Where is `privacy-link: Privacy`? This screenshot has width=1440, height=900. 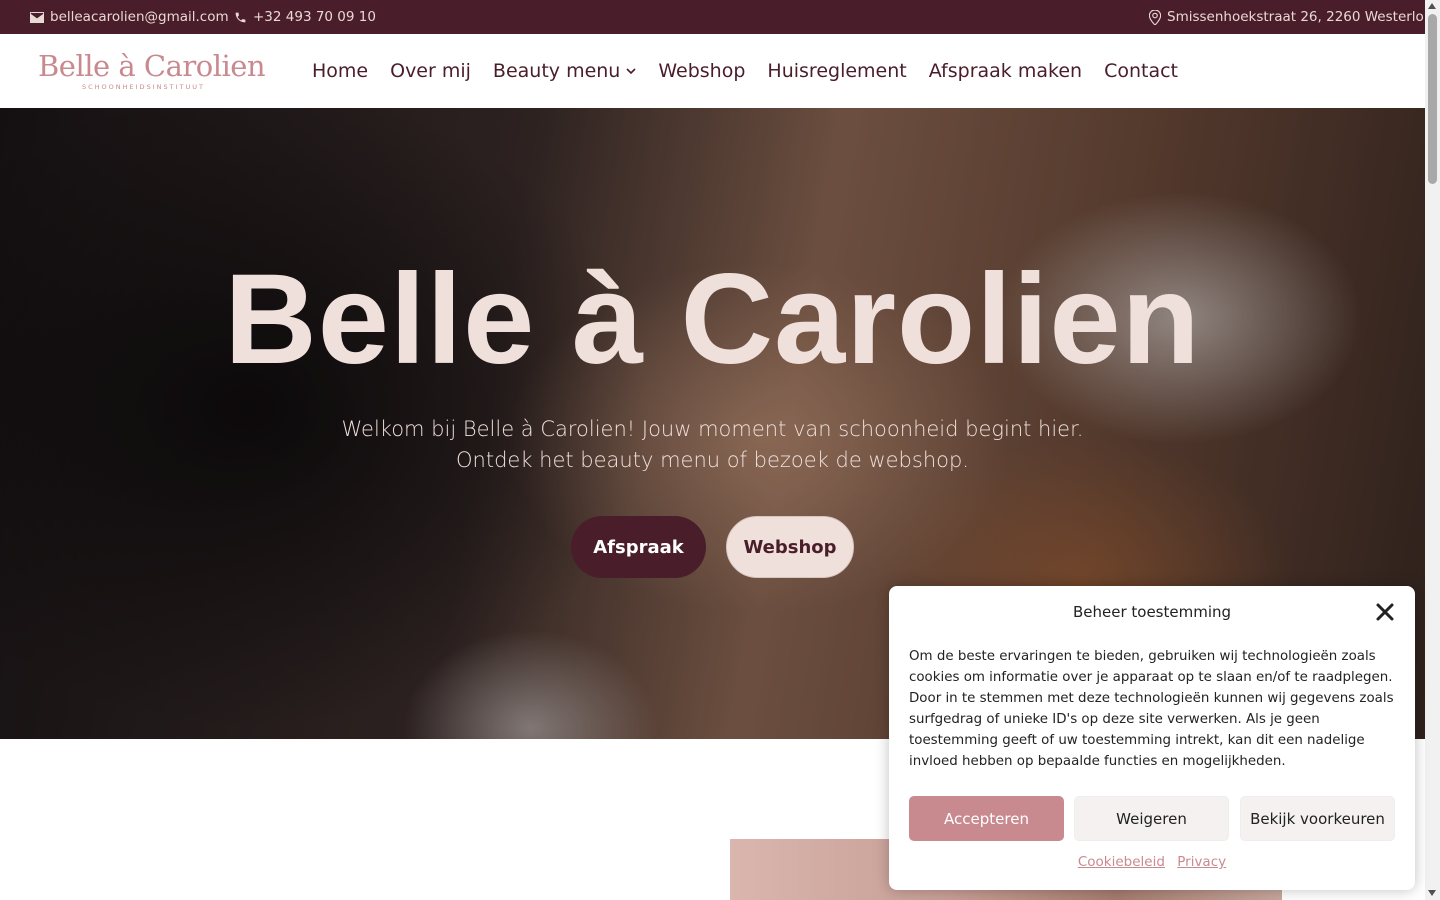
privacy-link: Privacy is located at coordinates (1201, 862).